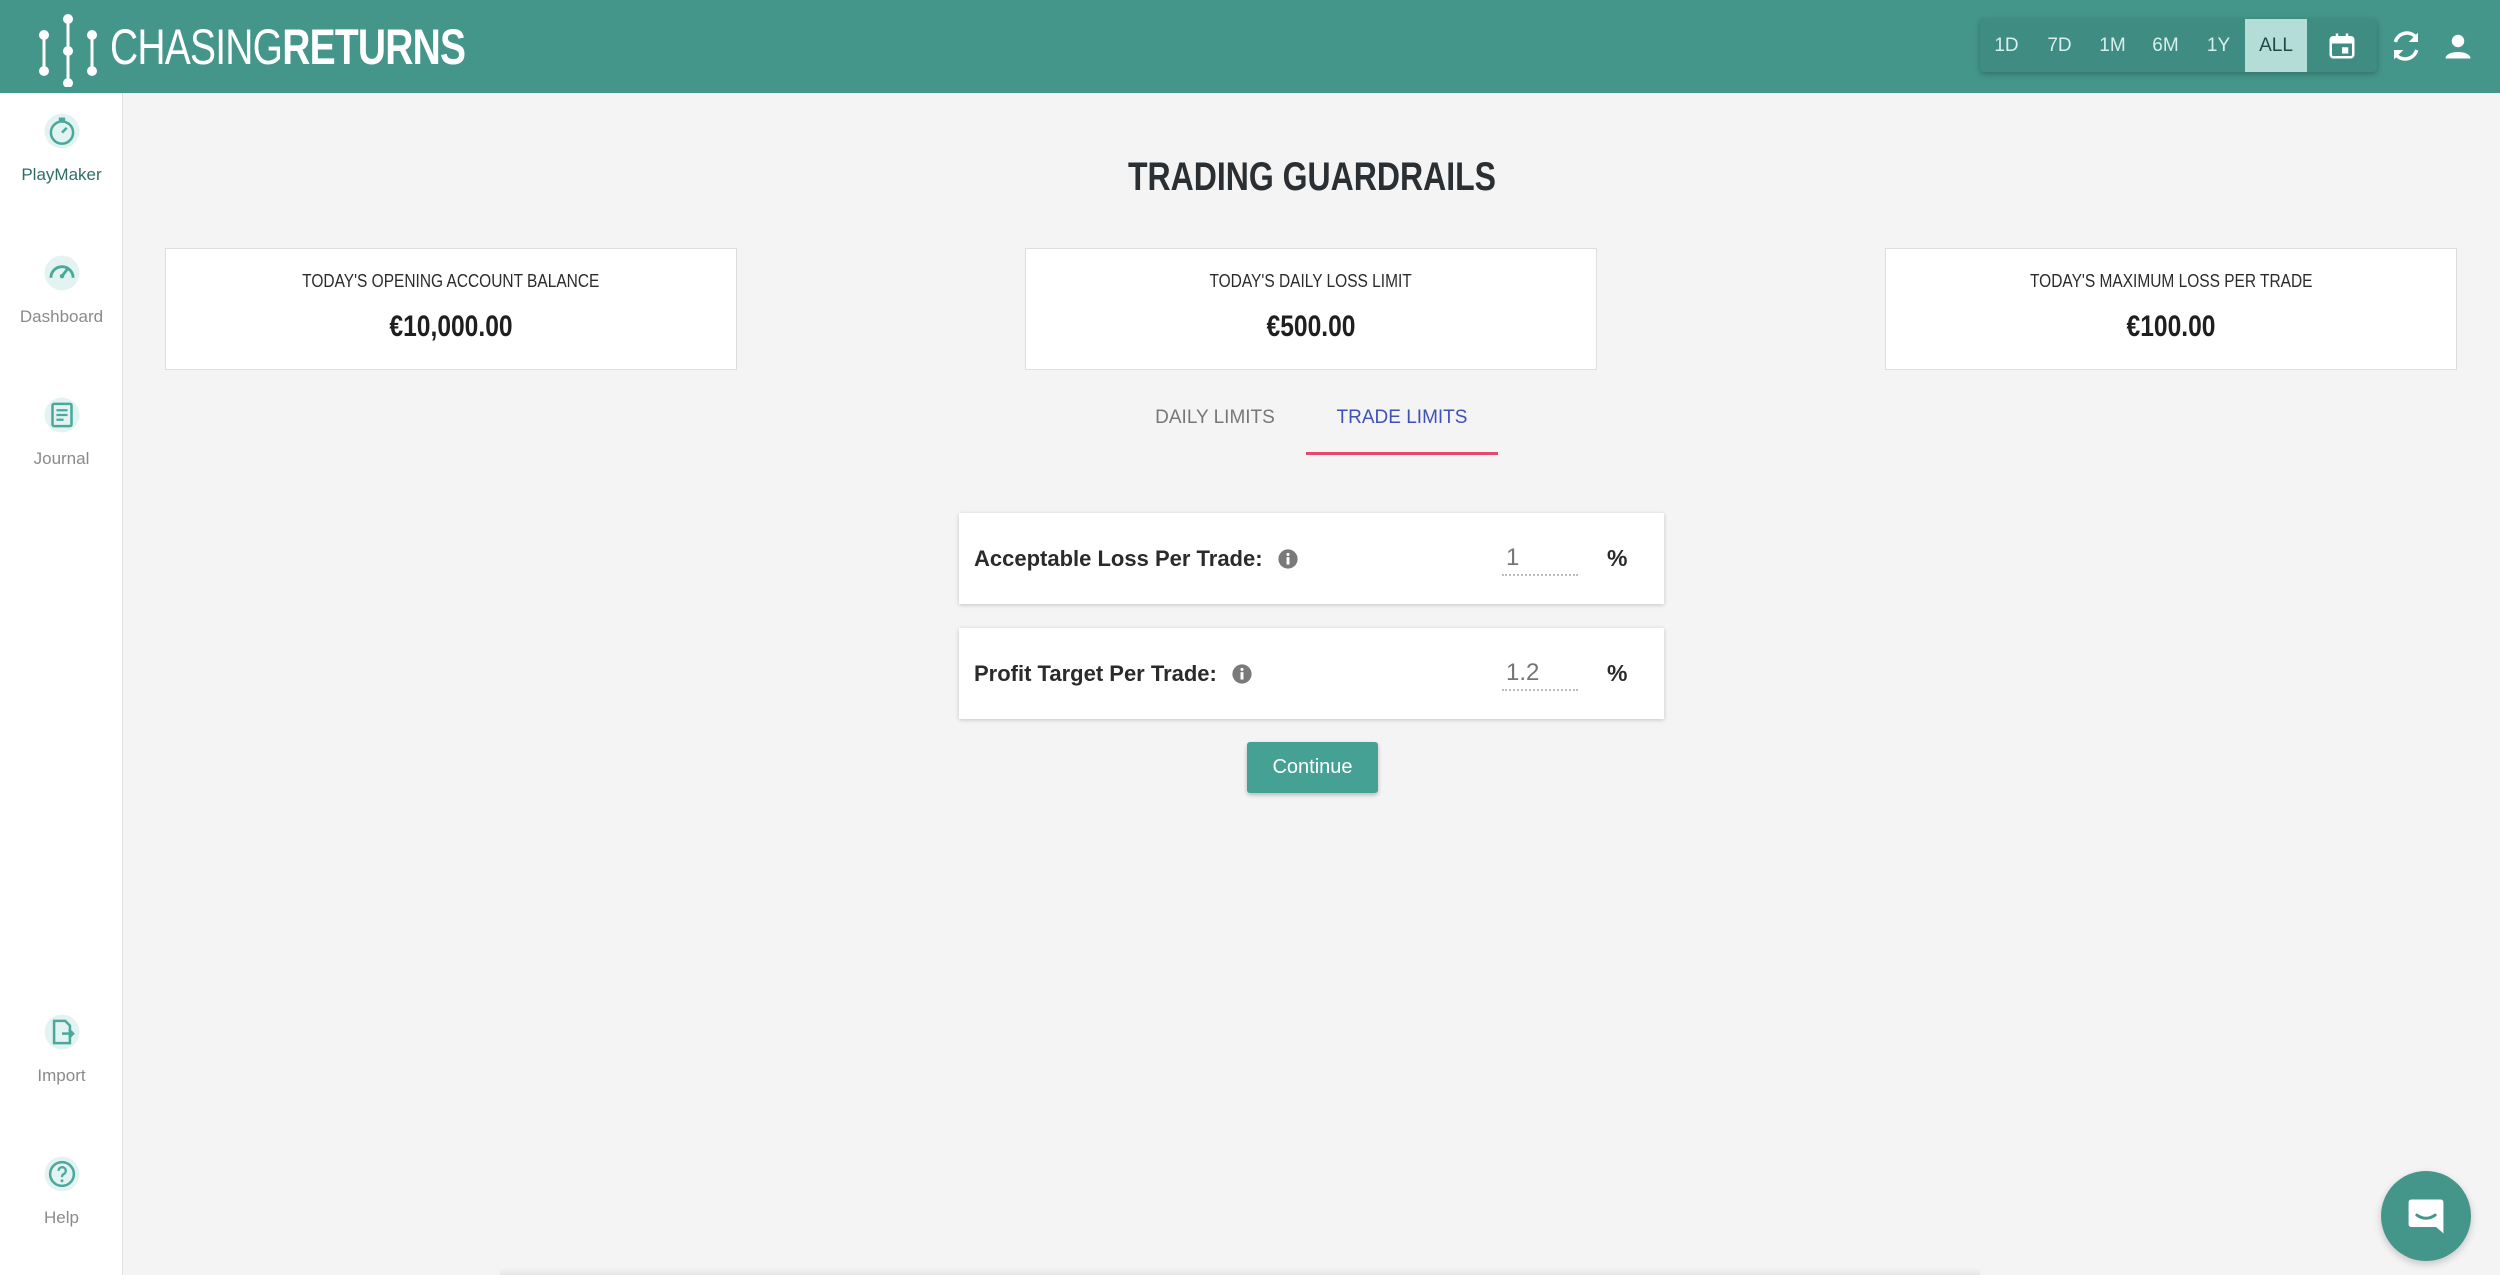 The image size is (2500, 1275). I want to click on max-loss-per-trade-label: TODAY'S MAXIMUM LOSS PER TRADE, so click(2171, 281).